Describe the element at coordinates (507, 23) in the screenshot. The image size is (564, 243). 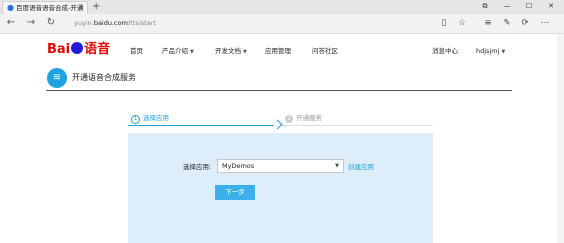
I see `notes-icon: ✎` at that location.